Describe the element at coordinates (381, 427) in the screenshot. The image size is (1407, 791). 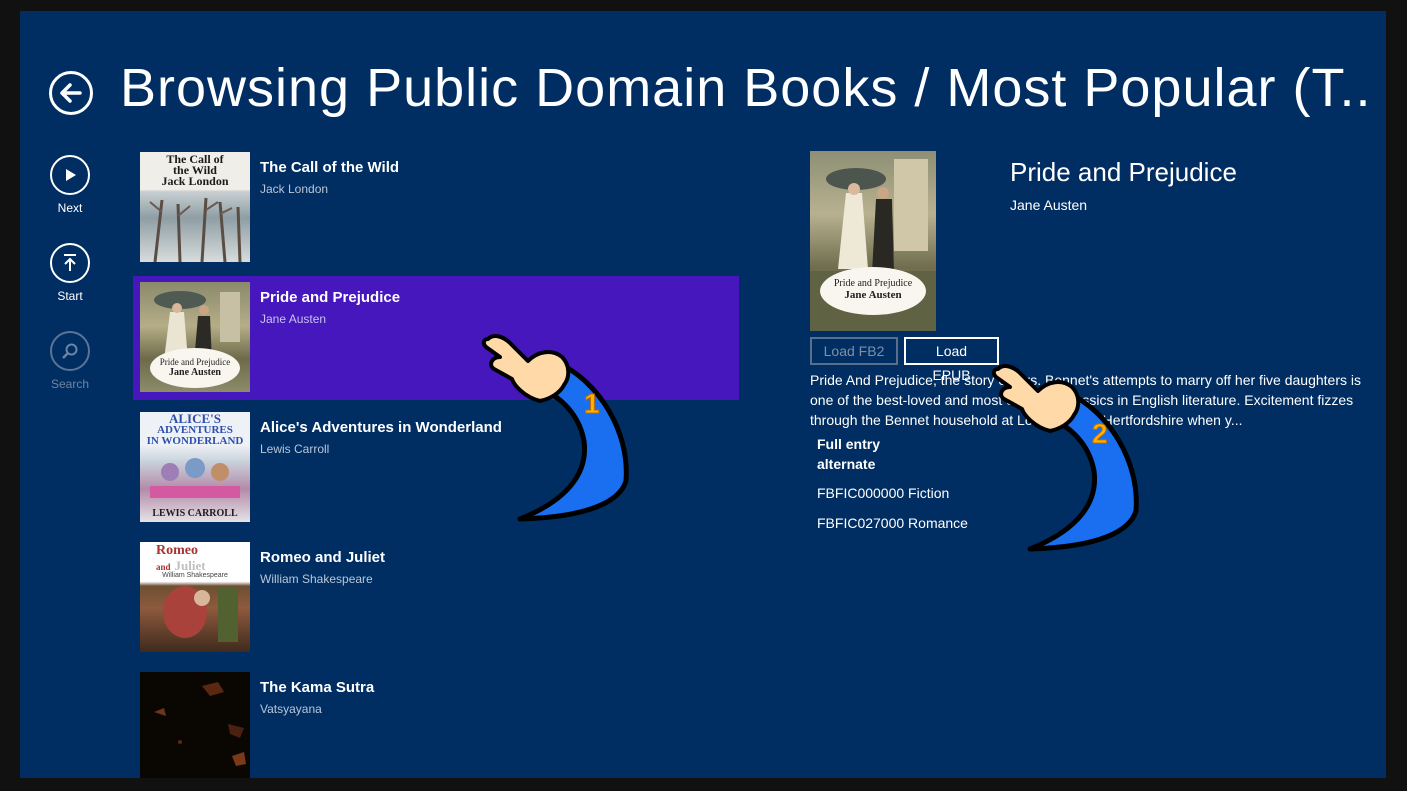
I see `book-title: Alice's Adventures in Wonderland` at that location.